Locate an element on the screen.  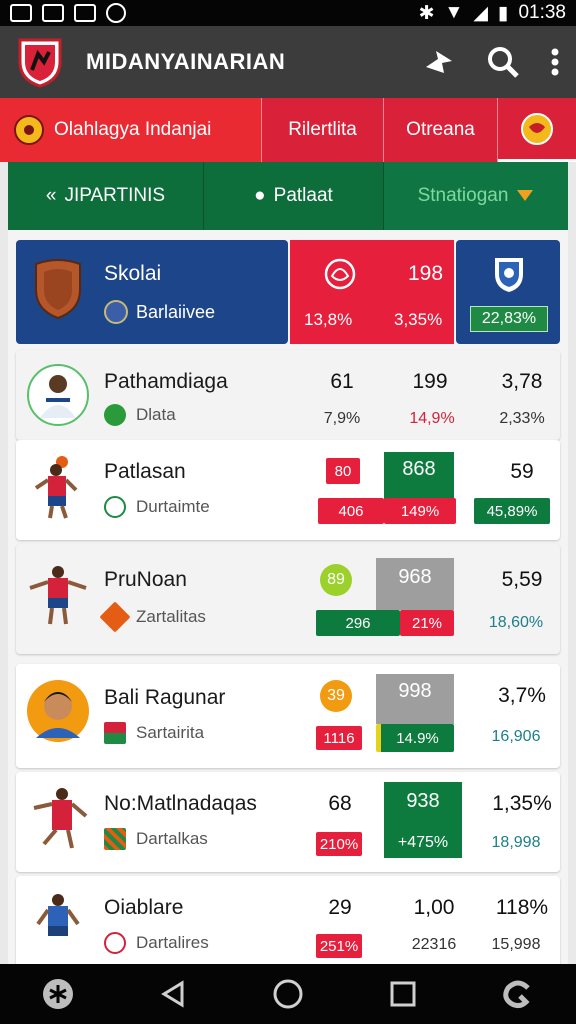
segment-label: Patlaat is located at coordinates (303, 195).